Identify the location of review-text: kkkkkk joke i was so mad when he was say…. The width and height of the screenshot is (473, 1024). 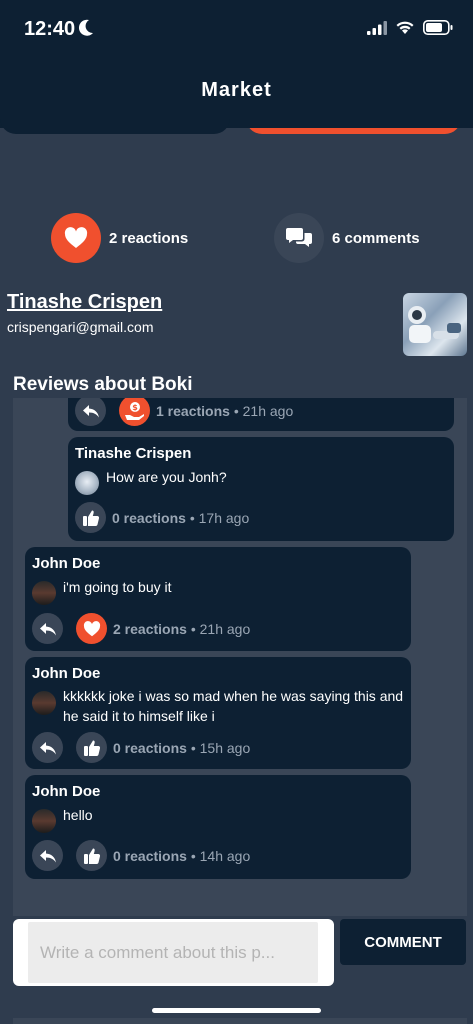
(233, 706).